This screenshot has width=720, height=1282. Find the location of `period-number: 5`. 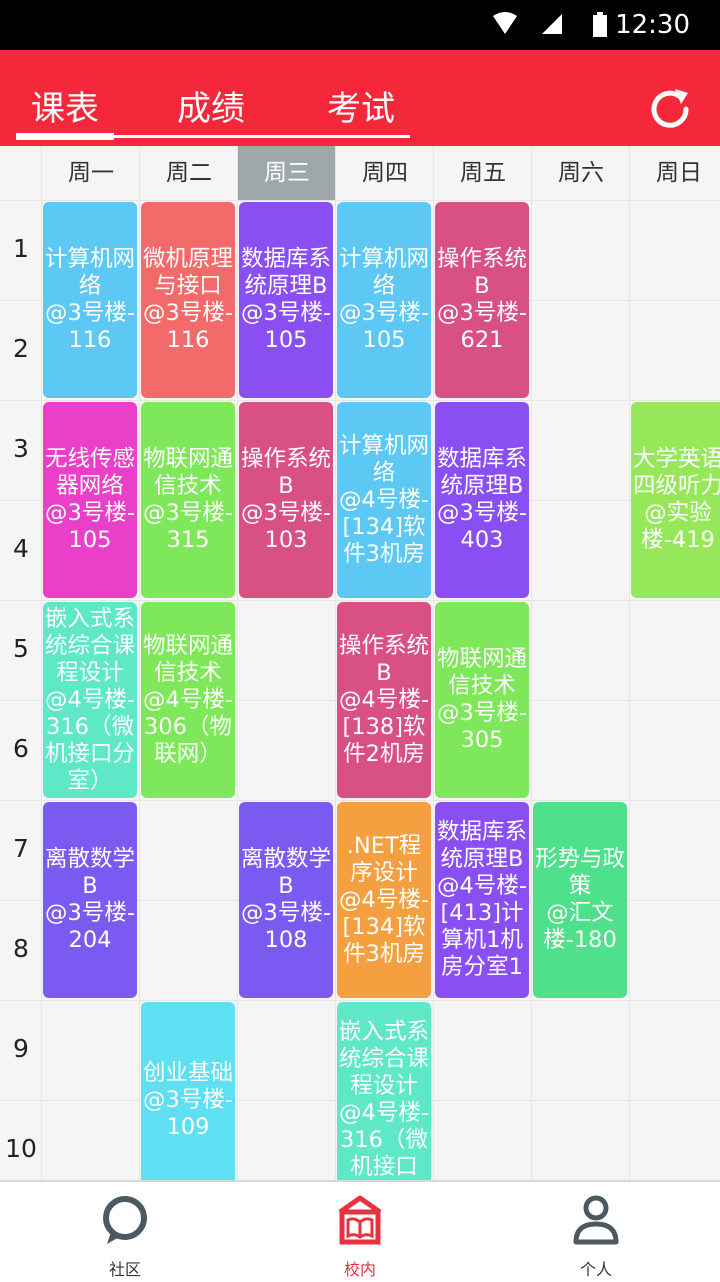

period-number: 5 is located at coordinates (21, 648).